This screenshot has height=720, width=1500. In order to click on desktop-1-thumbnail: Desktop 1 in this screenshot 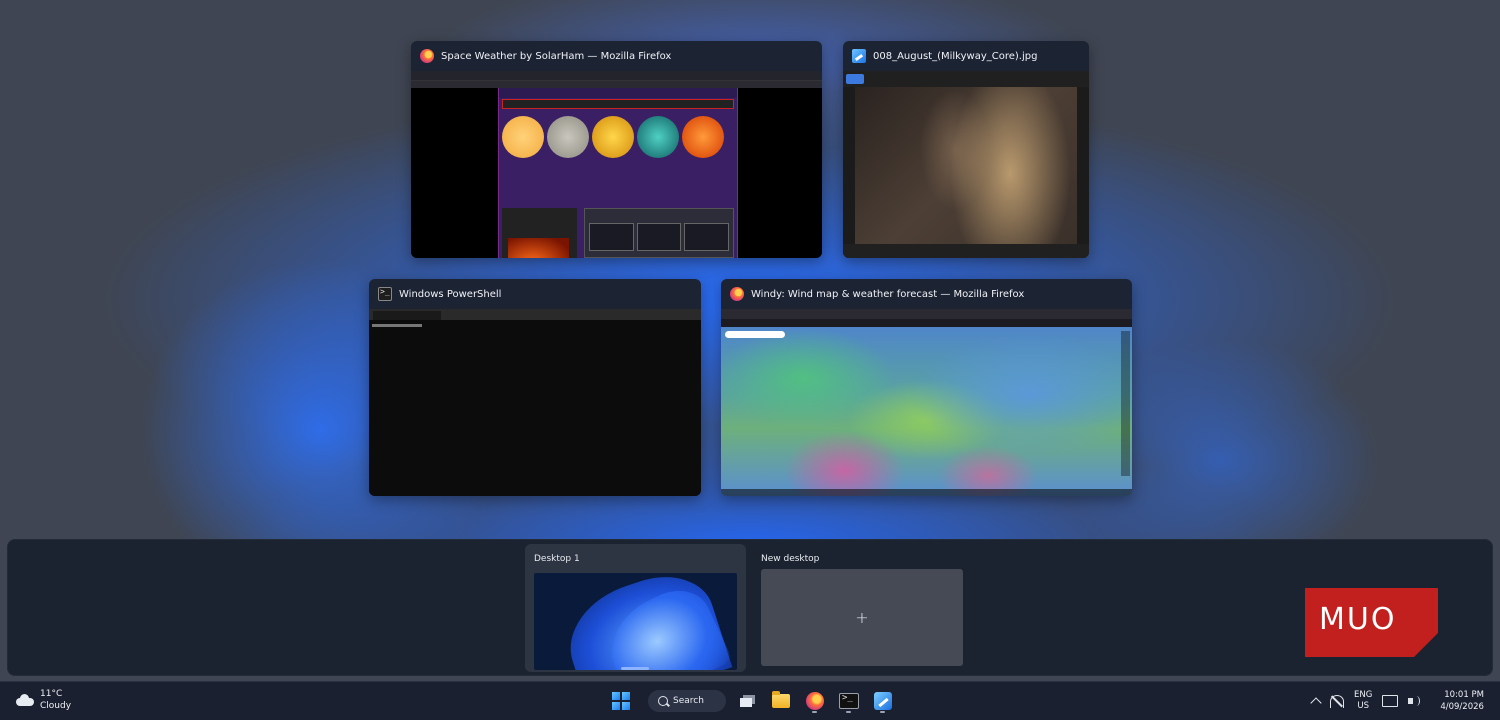, I will do `click(635, 608)`.